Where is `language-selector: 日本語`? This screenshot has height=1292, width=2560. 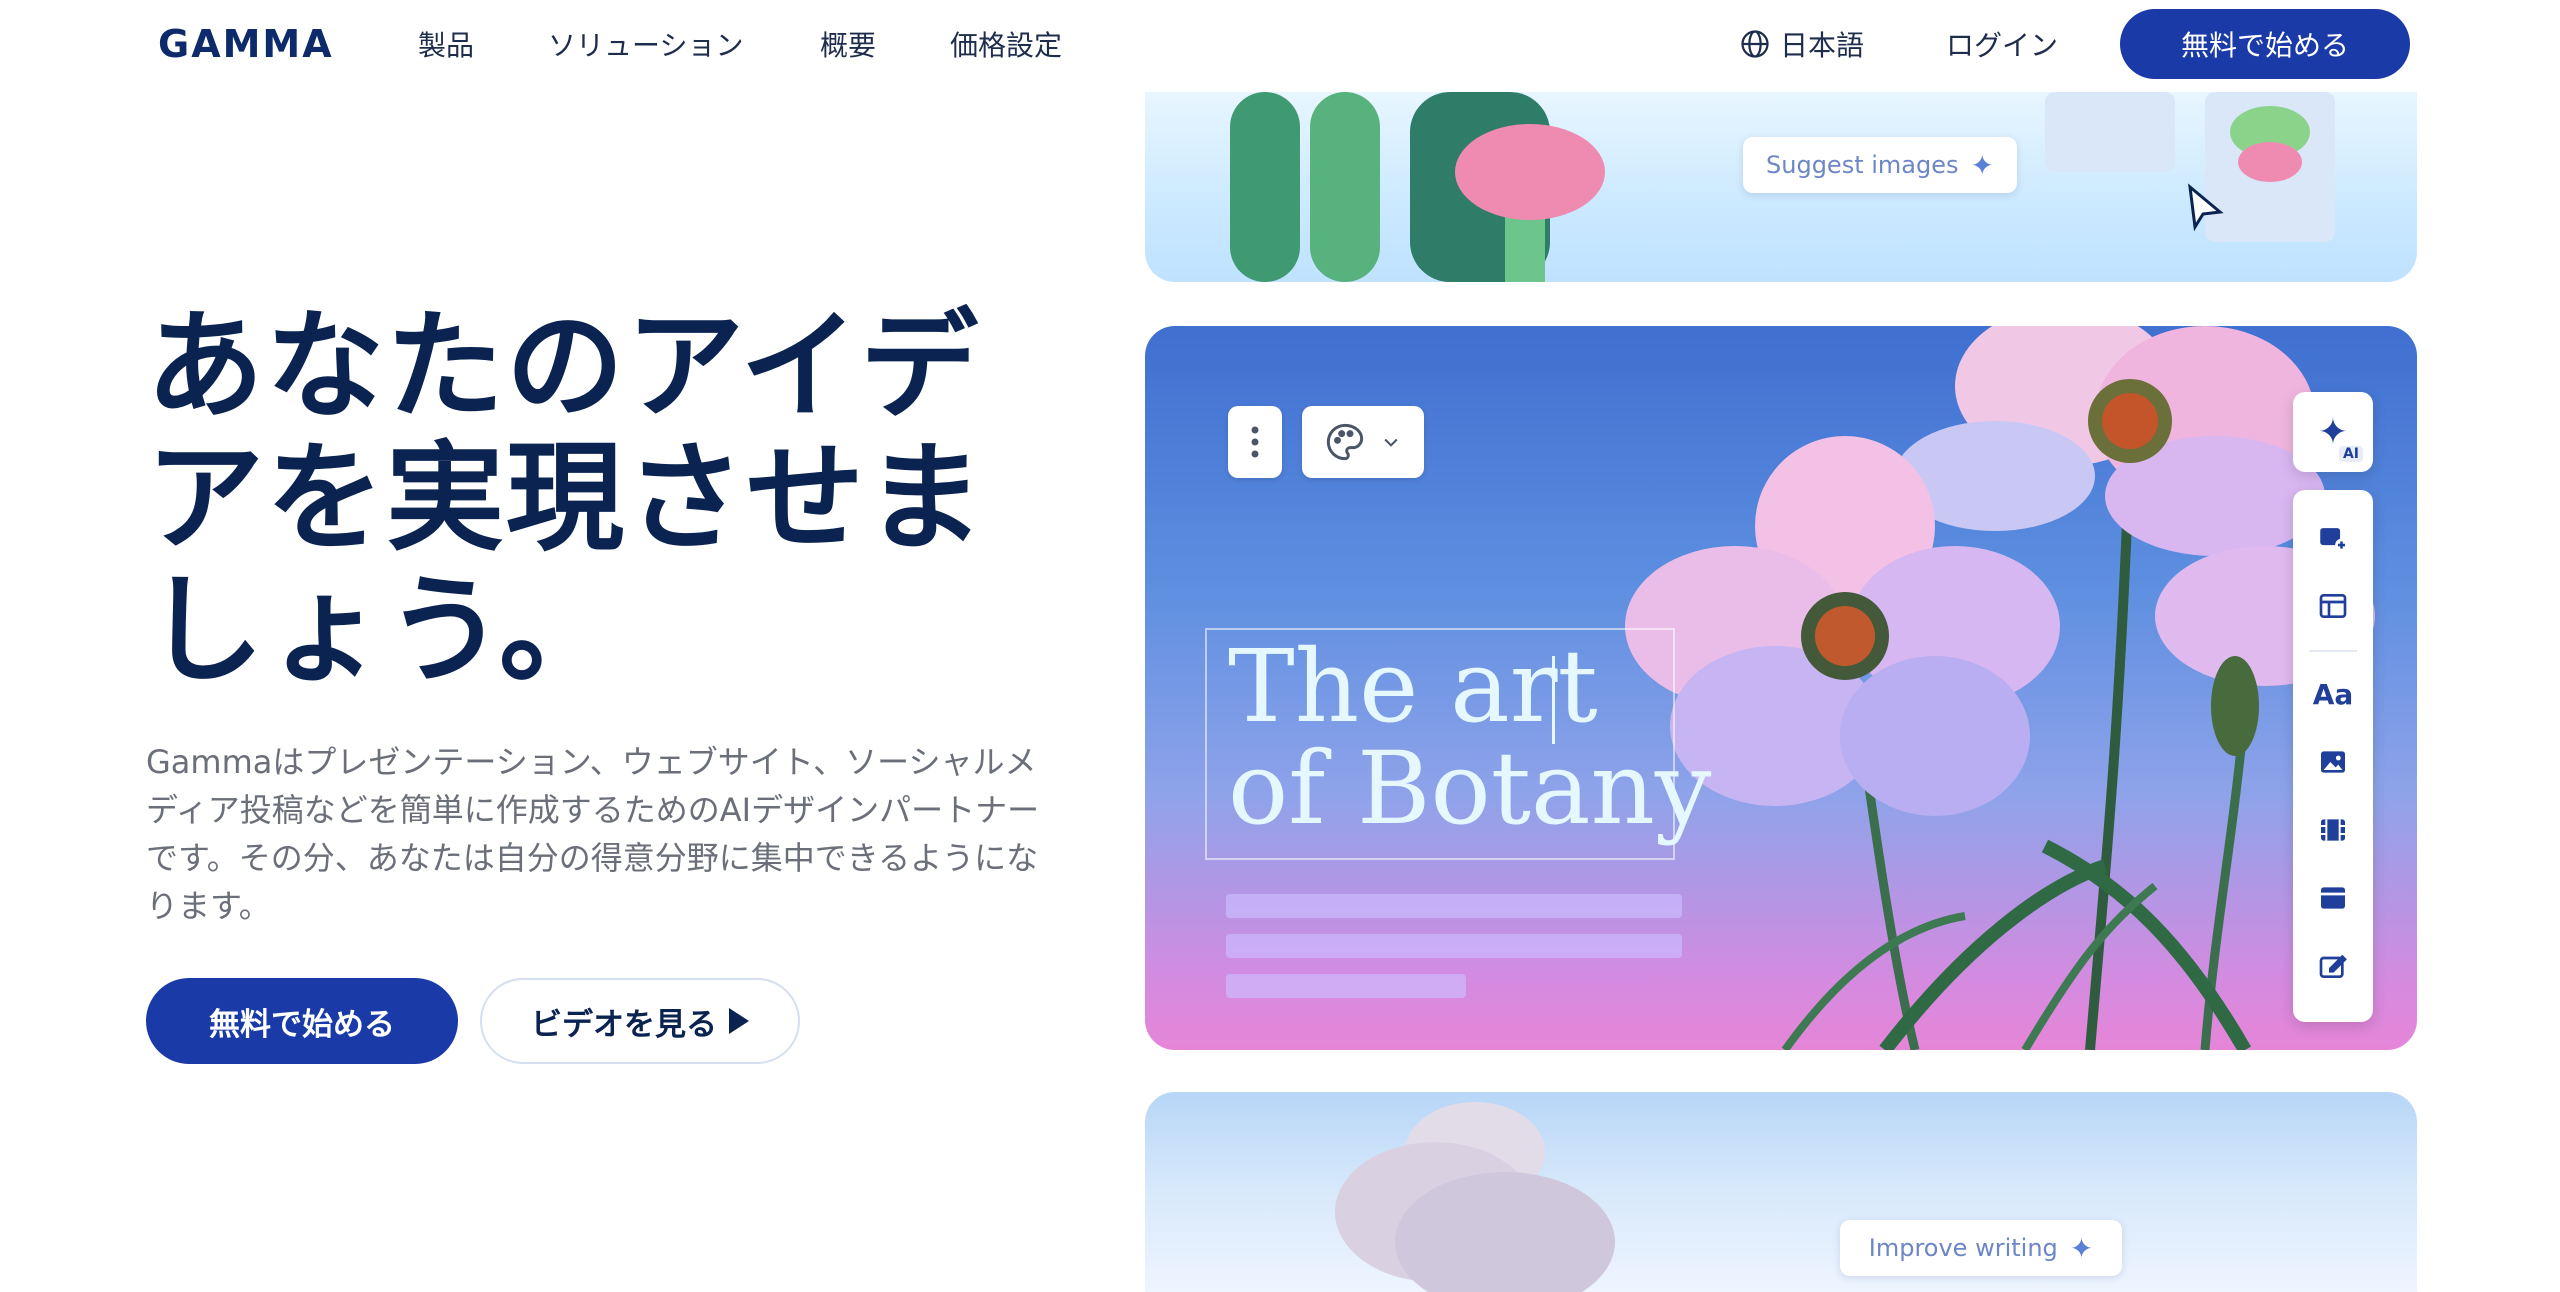
language-selector: 日本語 is located at coordinates (1802, 44).